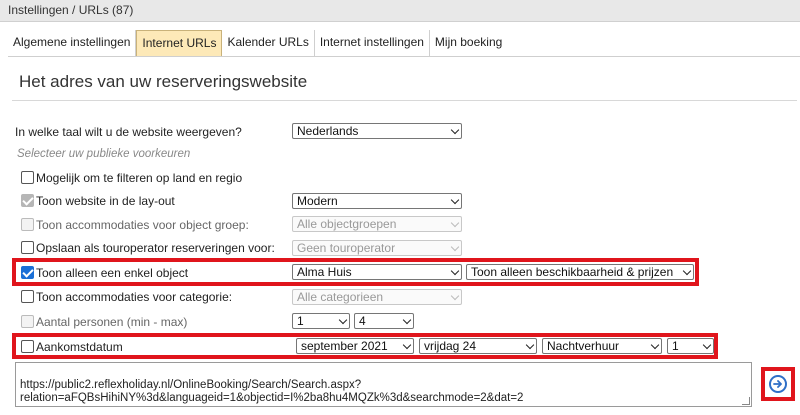 The image size is (800, 415). Describe the element at coordinates (400, 11) in the screenshot. I see `breadcrumb: Instellingen / URLs (87)` at that location.